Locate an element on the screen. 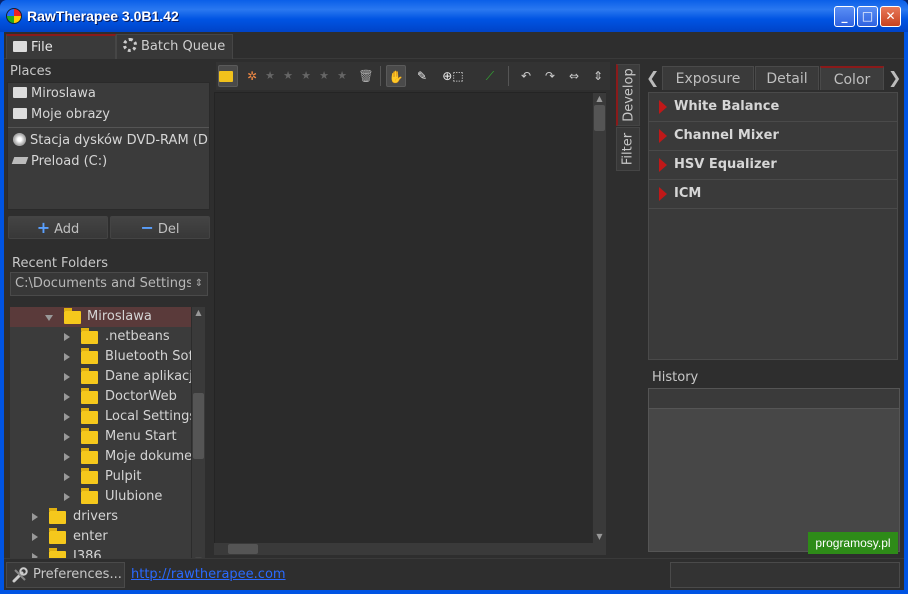 The height and width of the screenshot is (594, 908). four-star-filter-button: ★ is located at coordinates (324, 76).